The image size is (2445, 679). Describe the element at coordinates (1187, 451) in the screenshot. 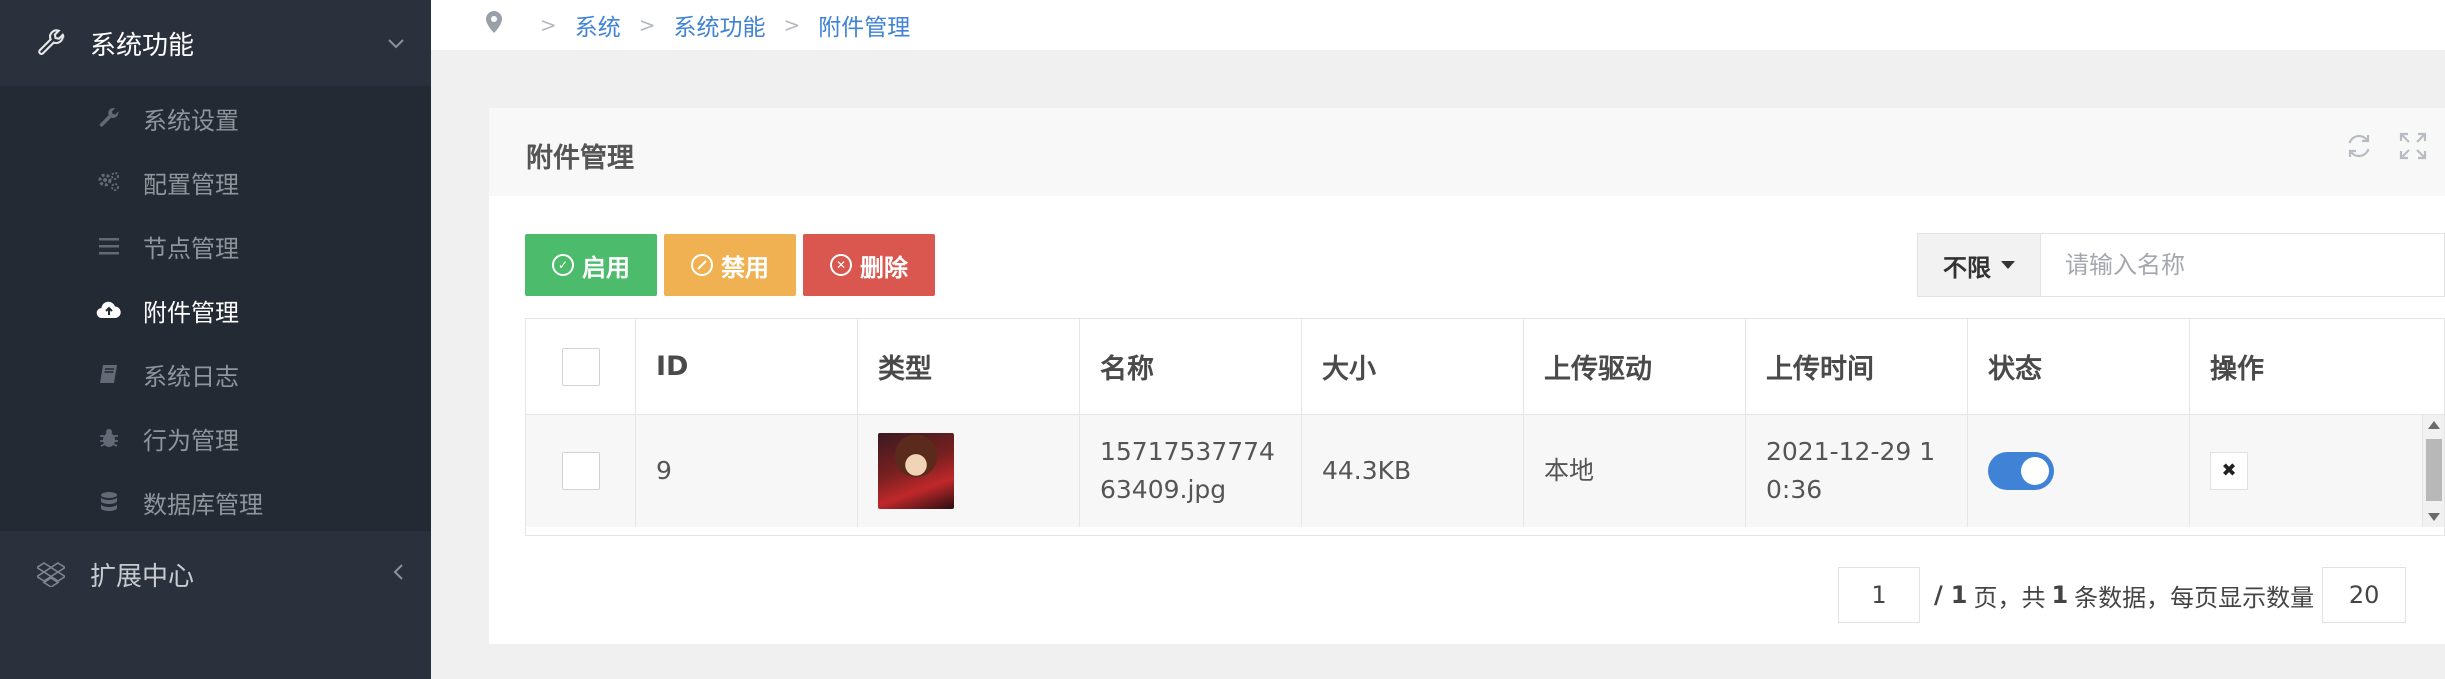

I see `file-name-line-1: 15717537774` at that location.